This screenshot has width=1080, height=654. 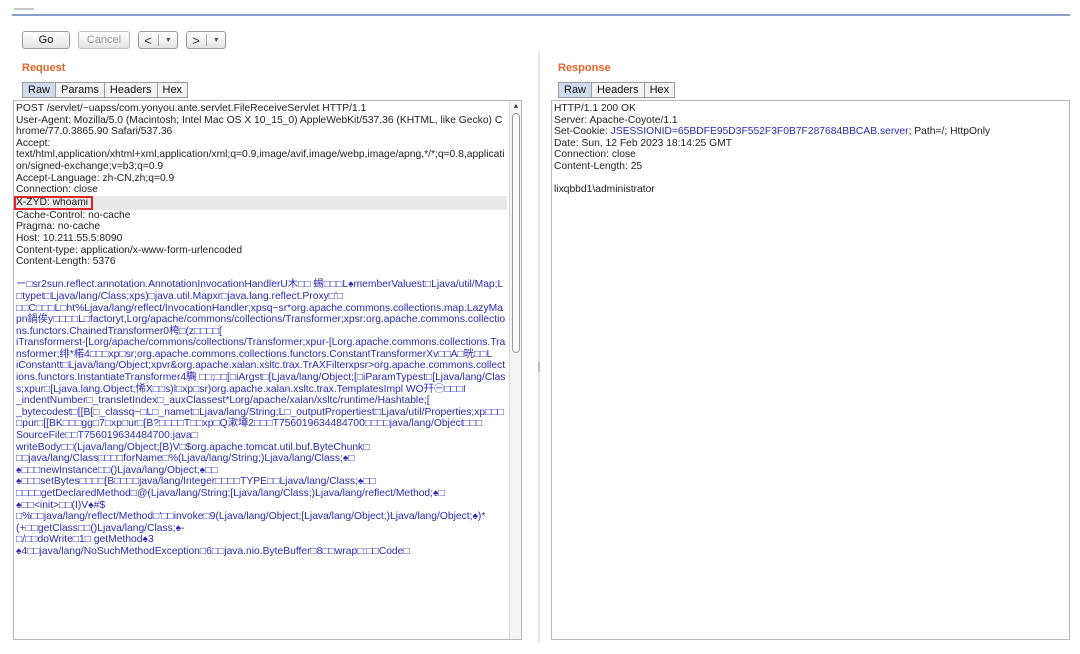 I want to click on body-line: ♠□□<init>□□(I)V♠#$, so click(x=61, y=505).